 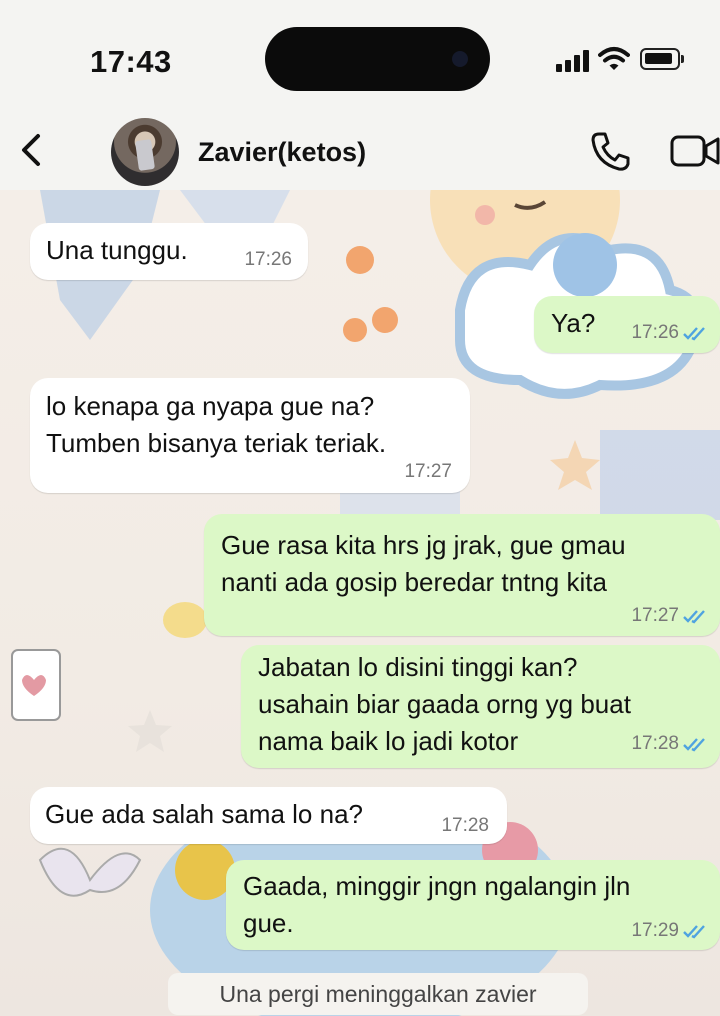 I want to click on message-text: Gue ada salah sama lo na?, so click(x=204, y=814).